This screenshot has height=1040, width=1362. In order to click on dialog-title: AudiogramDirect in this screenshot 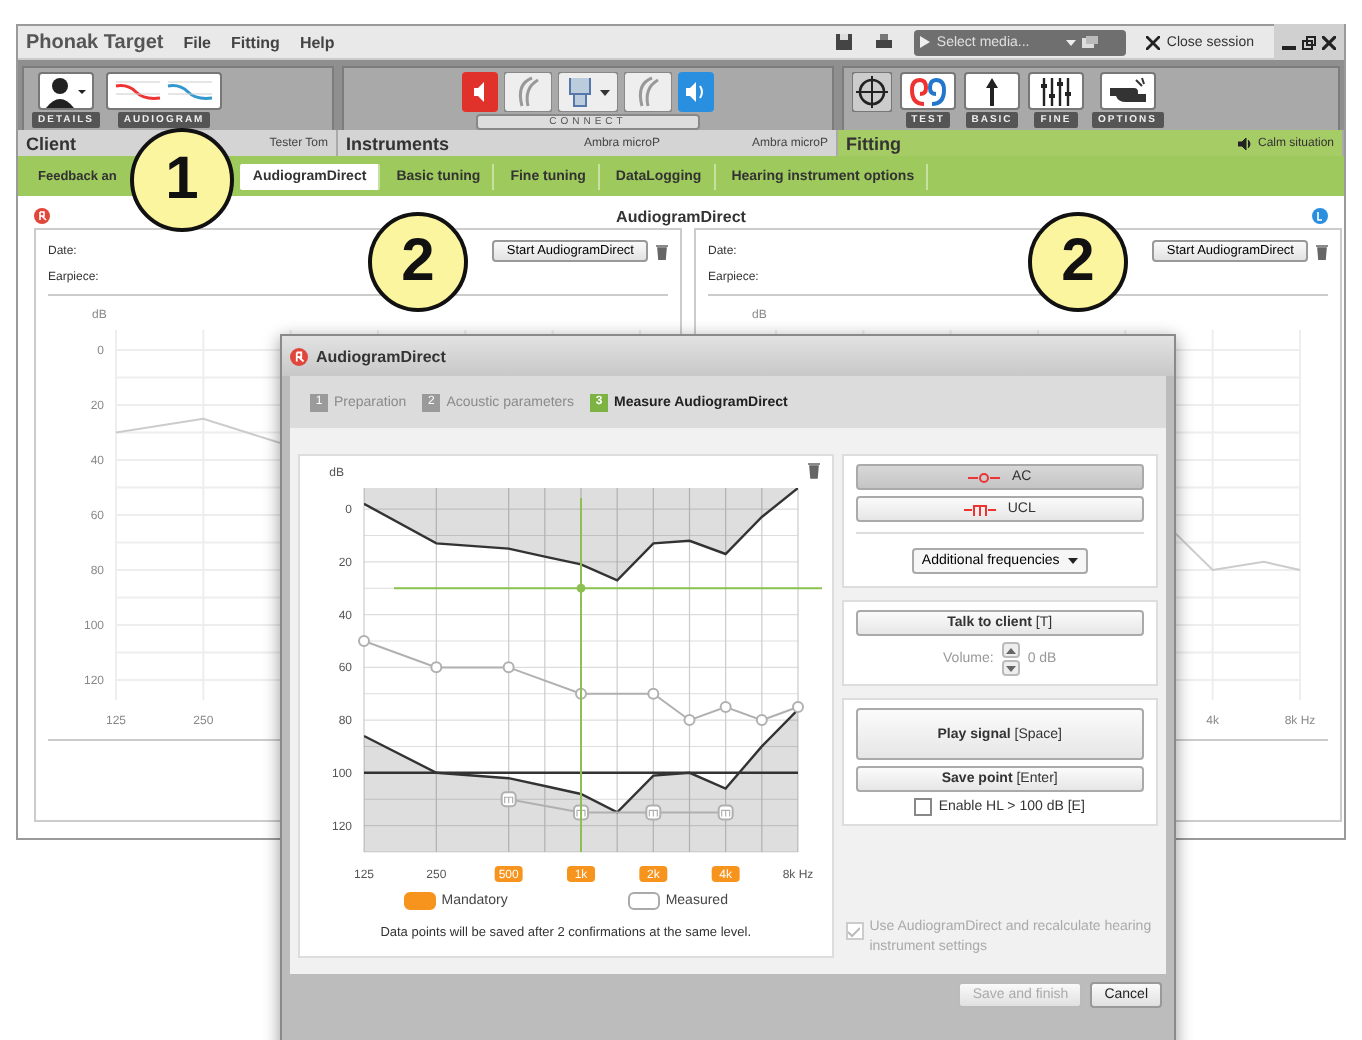, I will do `click(381, 356)`.